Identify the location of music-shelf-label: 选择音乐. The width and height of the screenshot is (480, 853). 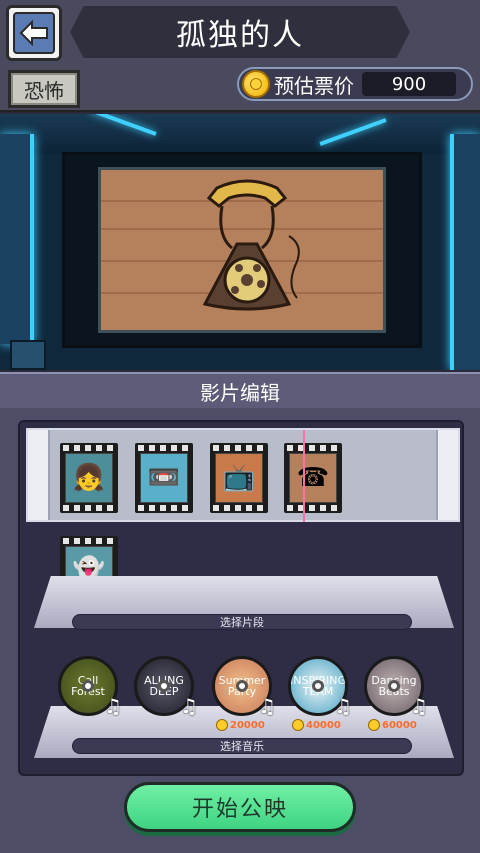
(242, 746).